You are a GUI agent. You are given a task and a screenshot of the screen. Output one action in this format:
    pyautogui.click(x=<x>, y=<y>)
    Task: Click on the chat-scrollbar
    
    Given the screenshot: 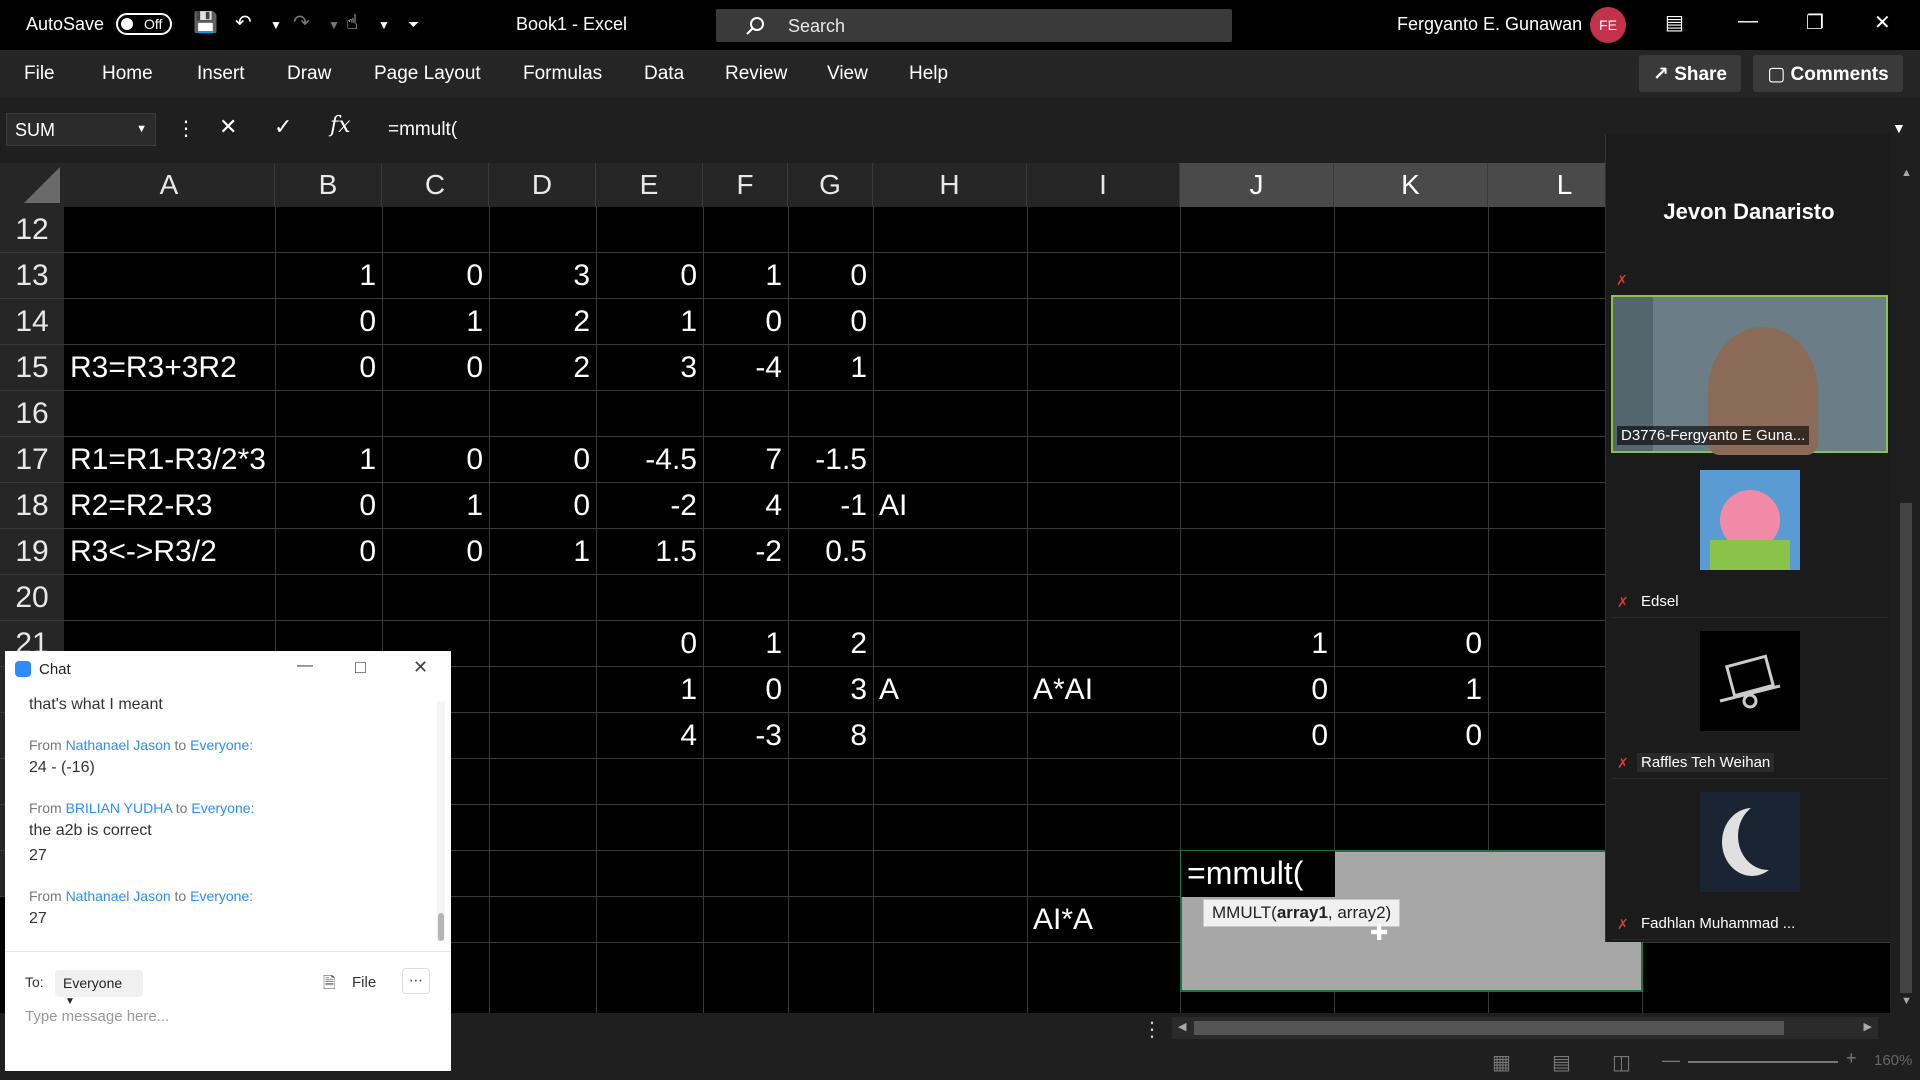 What is the action you would take?
    pyautogui.click(x=441, y=821)
    